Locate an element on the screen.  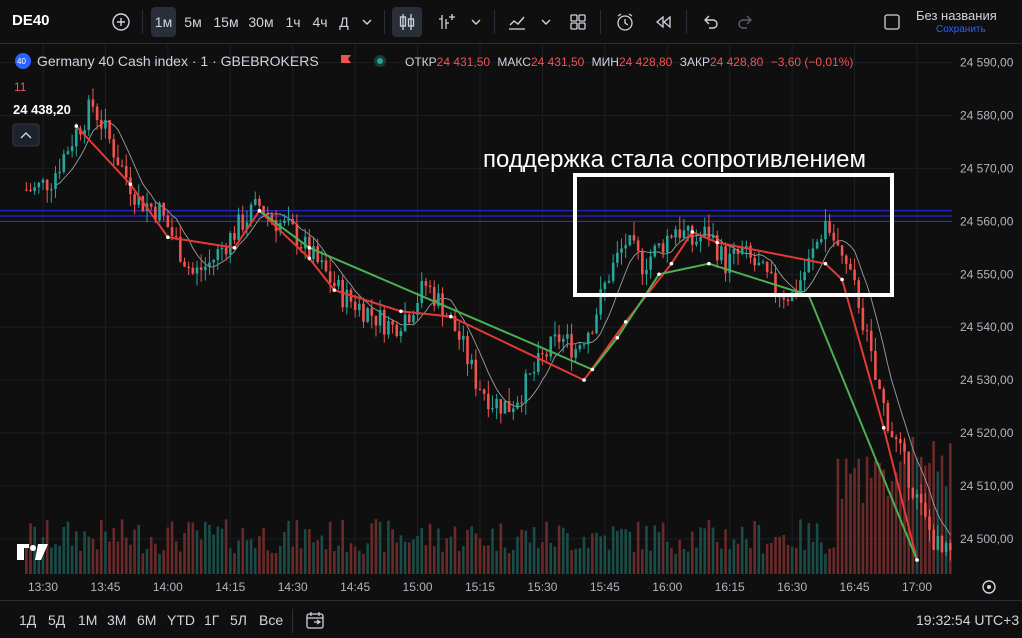
save-button: Сохранить is located at coordinates (966, 29).